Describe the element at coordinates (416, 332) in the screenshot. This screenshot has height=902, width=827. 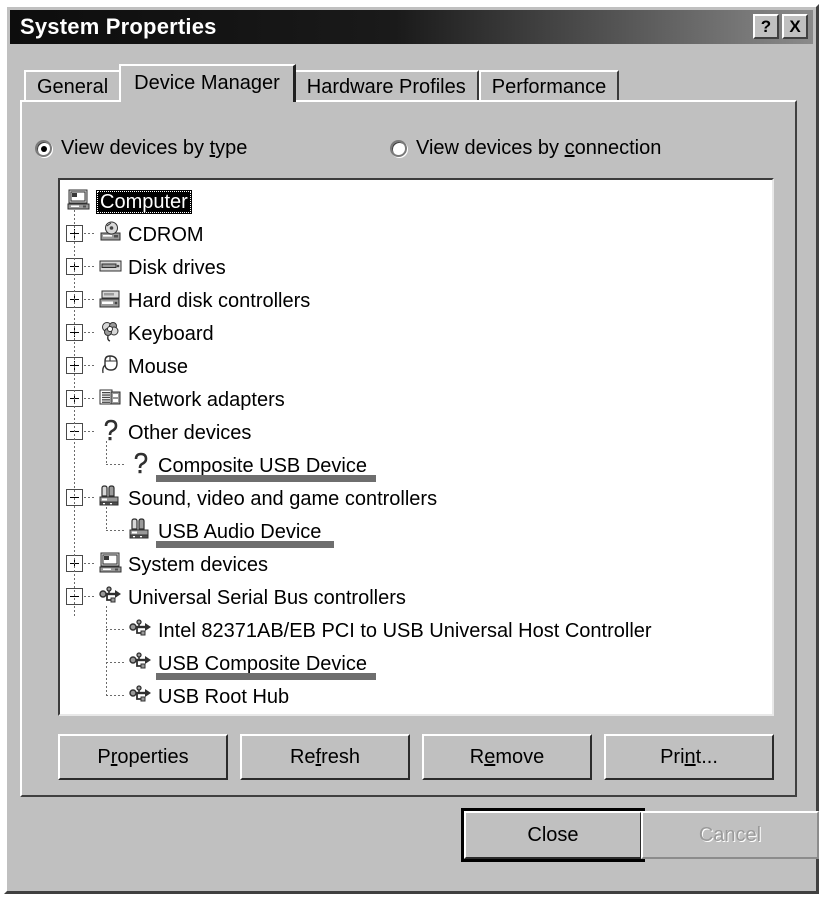
I see `tree-item: Keyboard` at that location.